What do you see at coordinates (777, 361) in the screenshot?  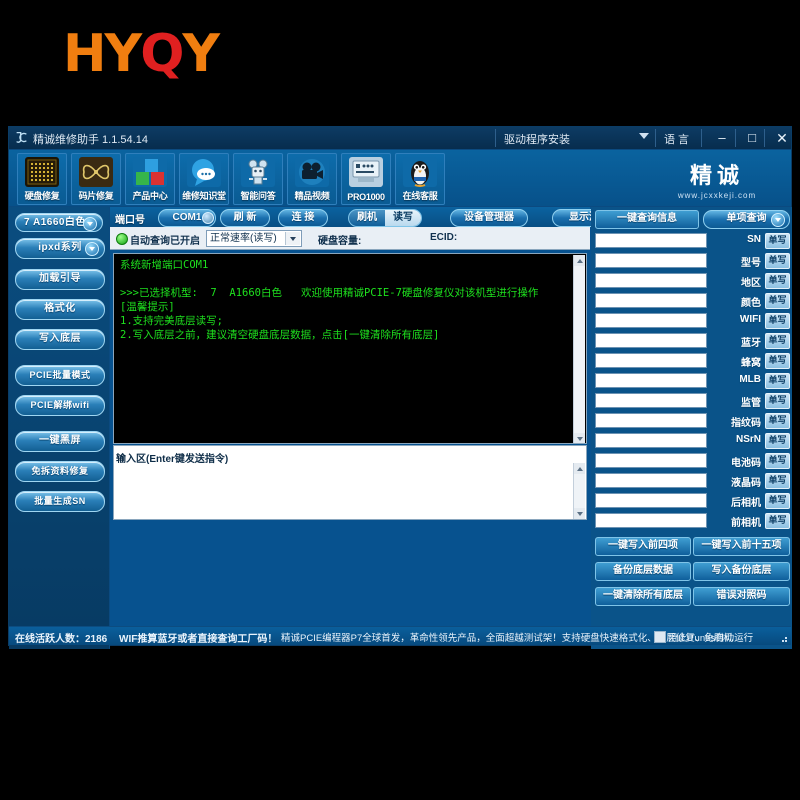 I see `write-button-蜂窝: 单写` at bounding box center [777, 361].